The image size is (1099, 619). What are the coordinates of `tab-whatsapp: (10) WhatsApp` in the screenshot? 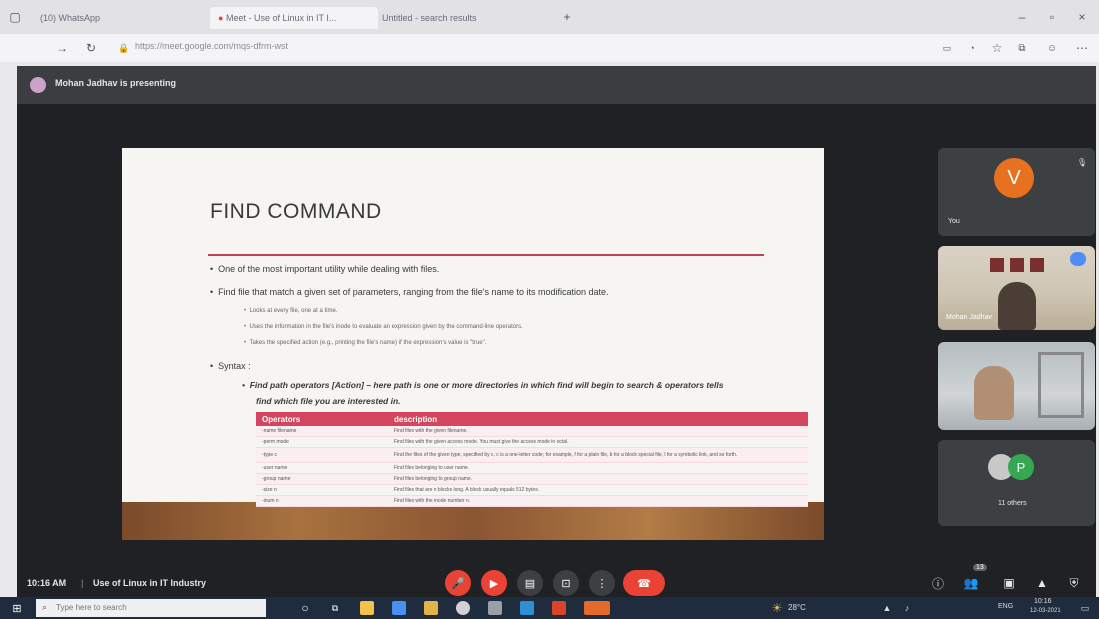 It's located at (115, 18).